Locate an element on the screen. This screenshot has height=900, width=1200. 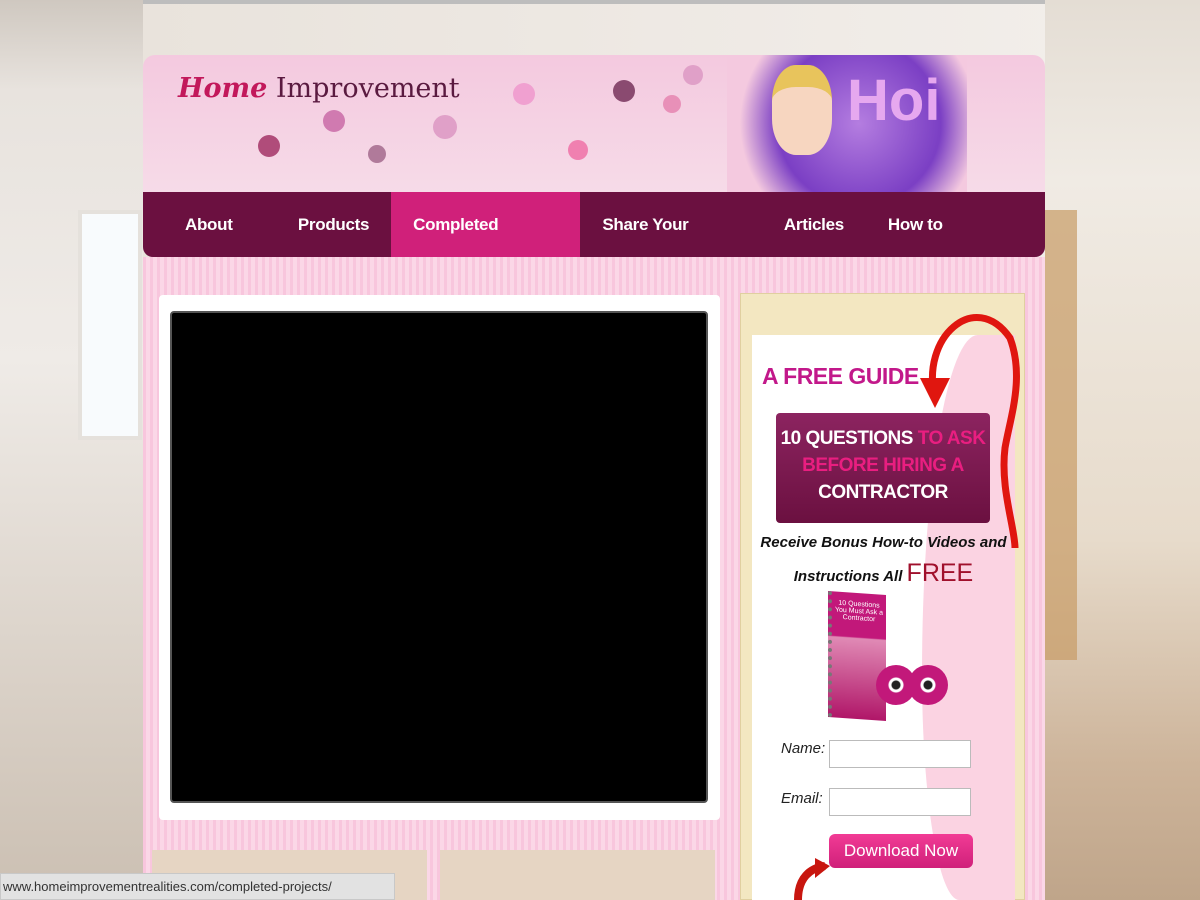
download-now-button: Download Now is located at coordinates (901, 851).